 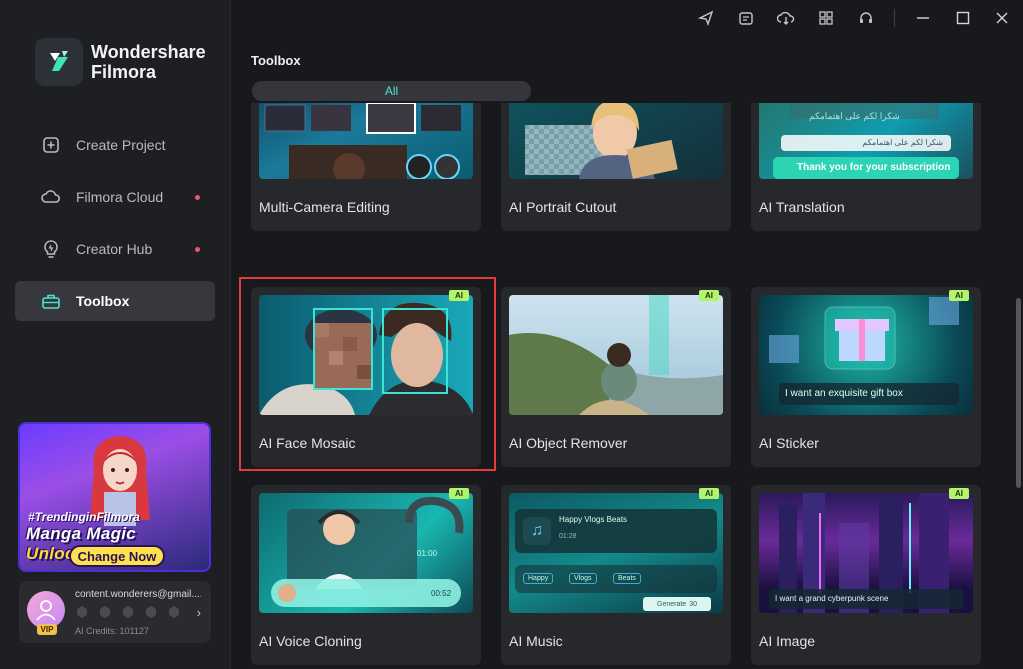 What do you see at coordinates (789, 443) in the screenshot?
I see `card-label: AI Sticker` at bounding box center [789, 443].